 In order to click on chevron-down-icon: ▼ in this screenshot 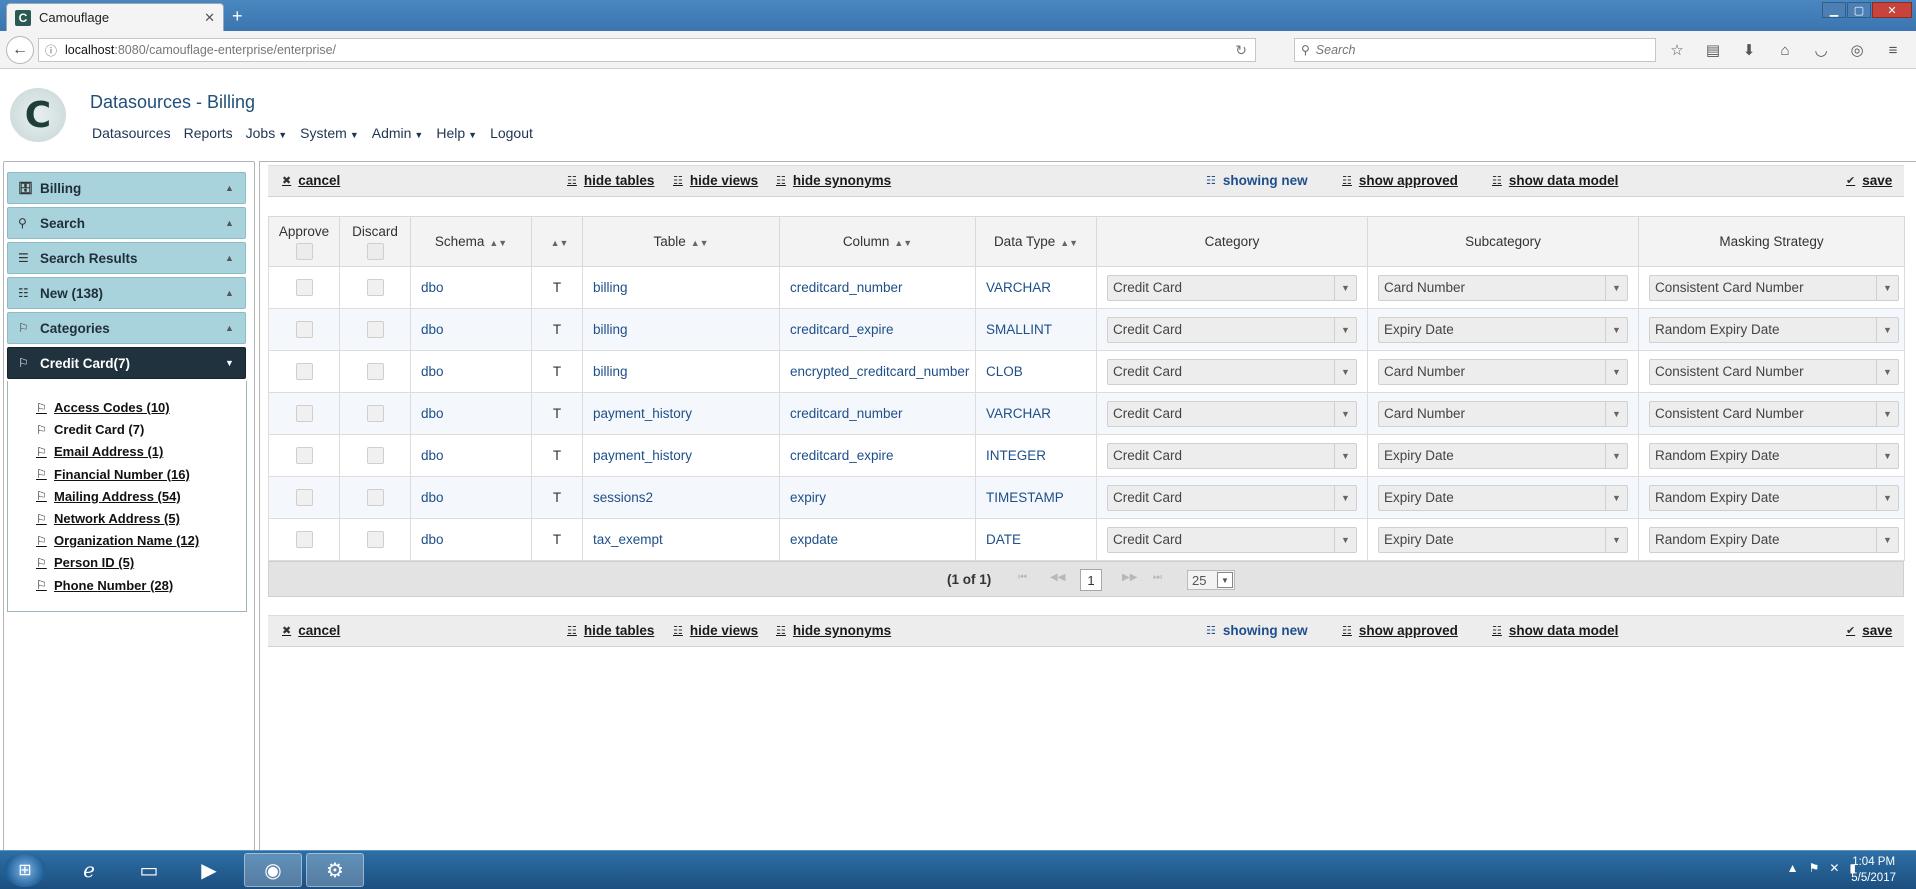, I will do `click(1225, 580)`.